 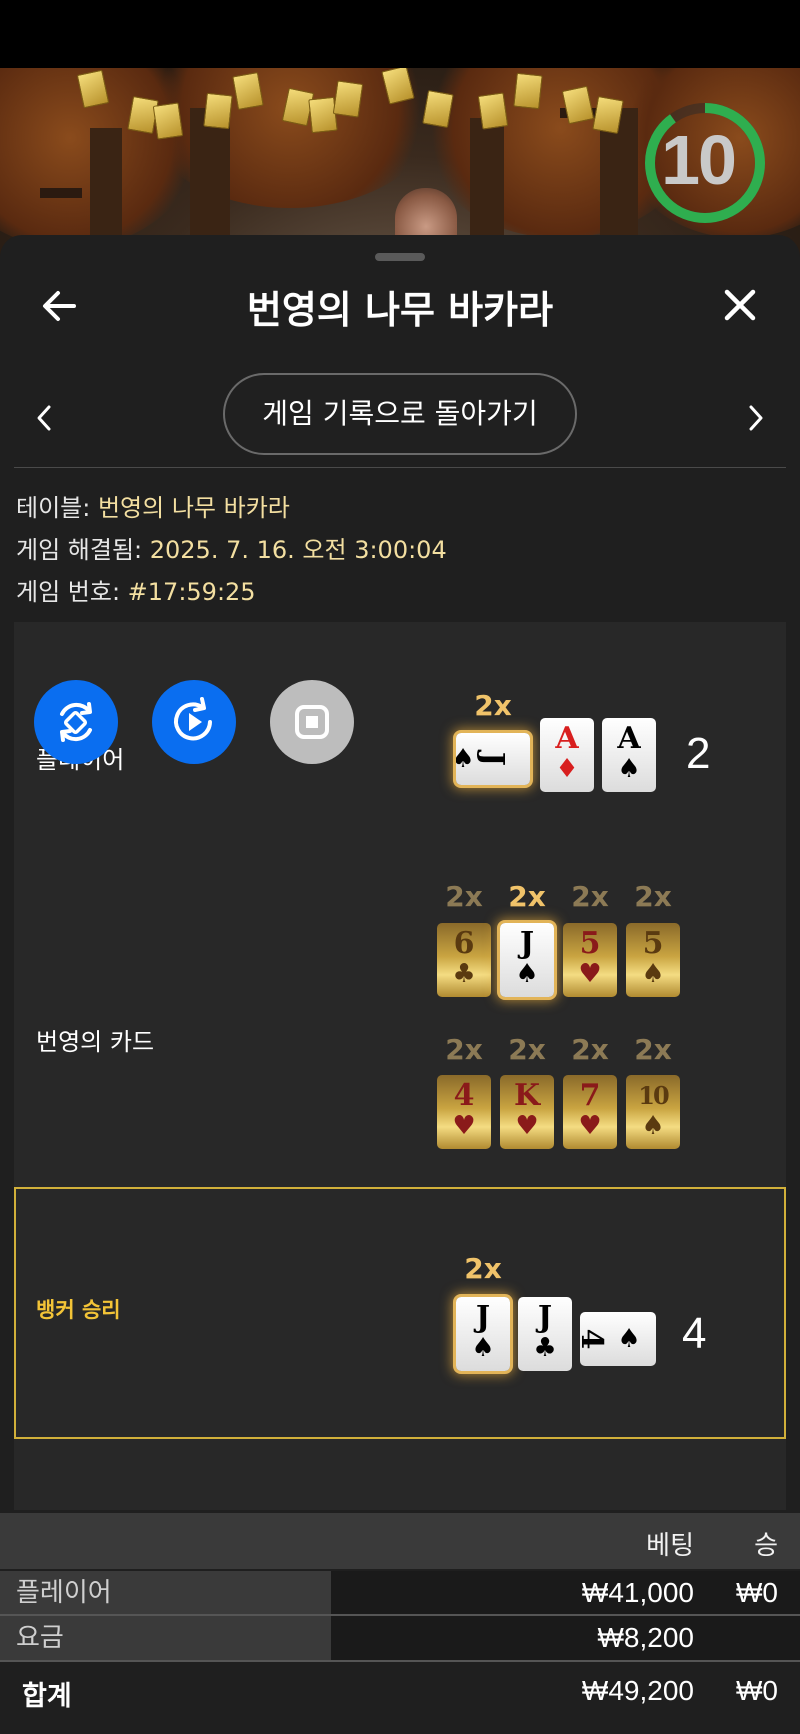 What do you see at coordinates (590, 1095) in the screenshot?
I see `card-rank: 7` at bounding box center [590, 1095].